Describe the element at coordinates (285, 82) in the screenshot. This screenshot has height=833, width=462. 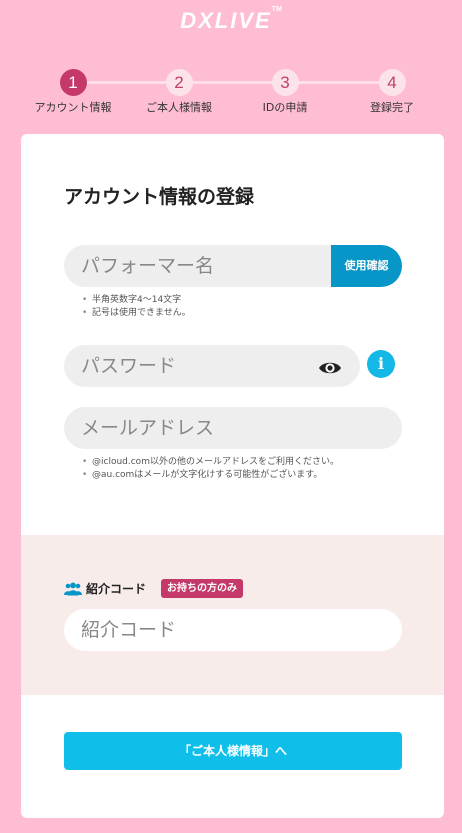
I see `step-number: 3` at that location.